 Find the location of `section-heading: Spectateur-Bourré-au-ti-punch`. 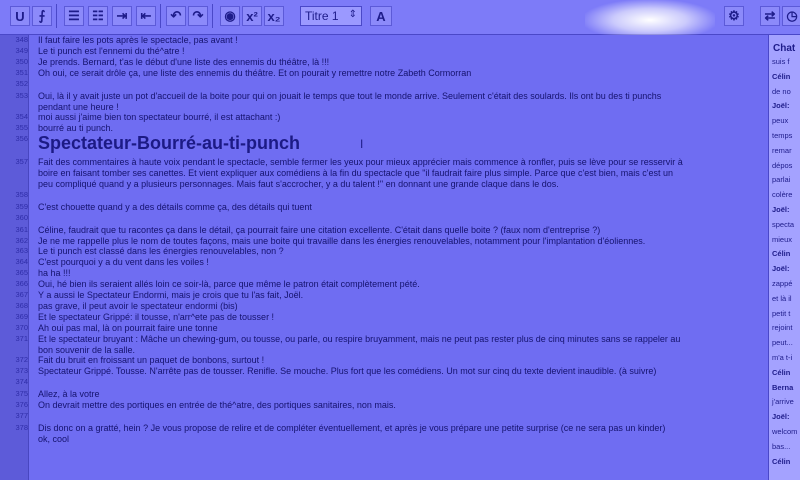

section-heading: Spectateur-Bourré-au-ti-punch is located at coordinates (169, 143).